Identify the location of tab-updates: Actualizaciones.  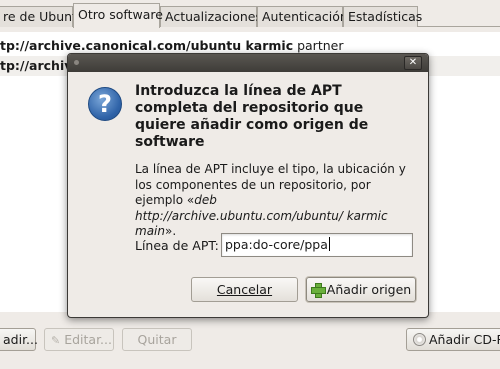
(211, 16).